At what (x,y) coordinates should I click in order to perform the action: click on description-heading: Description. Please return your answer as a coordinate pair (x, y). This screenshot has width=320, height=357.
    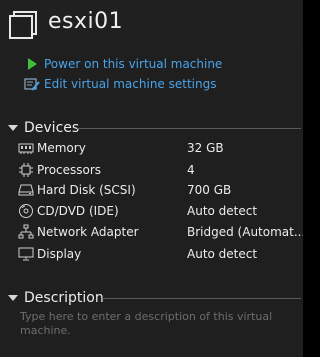
    Looking at the image, I should click on (64, 298).